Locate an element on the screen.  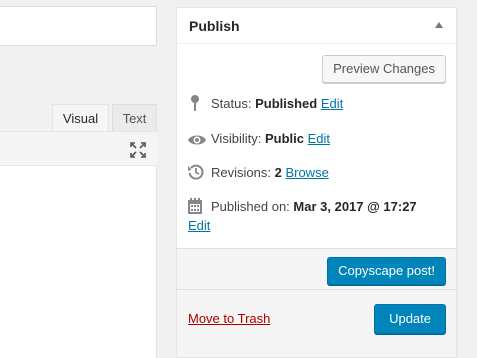
published-on-label: Published on: is located at coordinates (250, 206).